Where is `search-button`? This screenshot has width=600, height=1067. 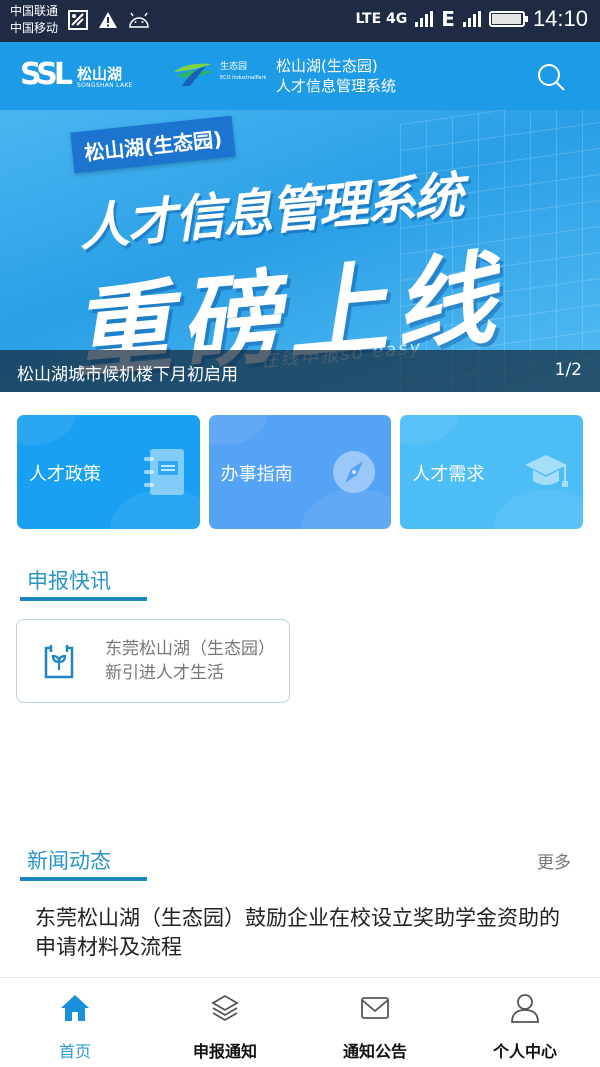
search-button is located at coordinates (551, 77).